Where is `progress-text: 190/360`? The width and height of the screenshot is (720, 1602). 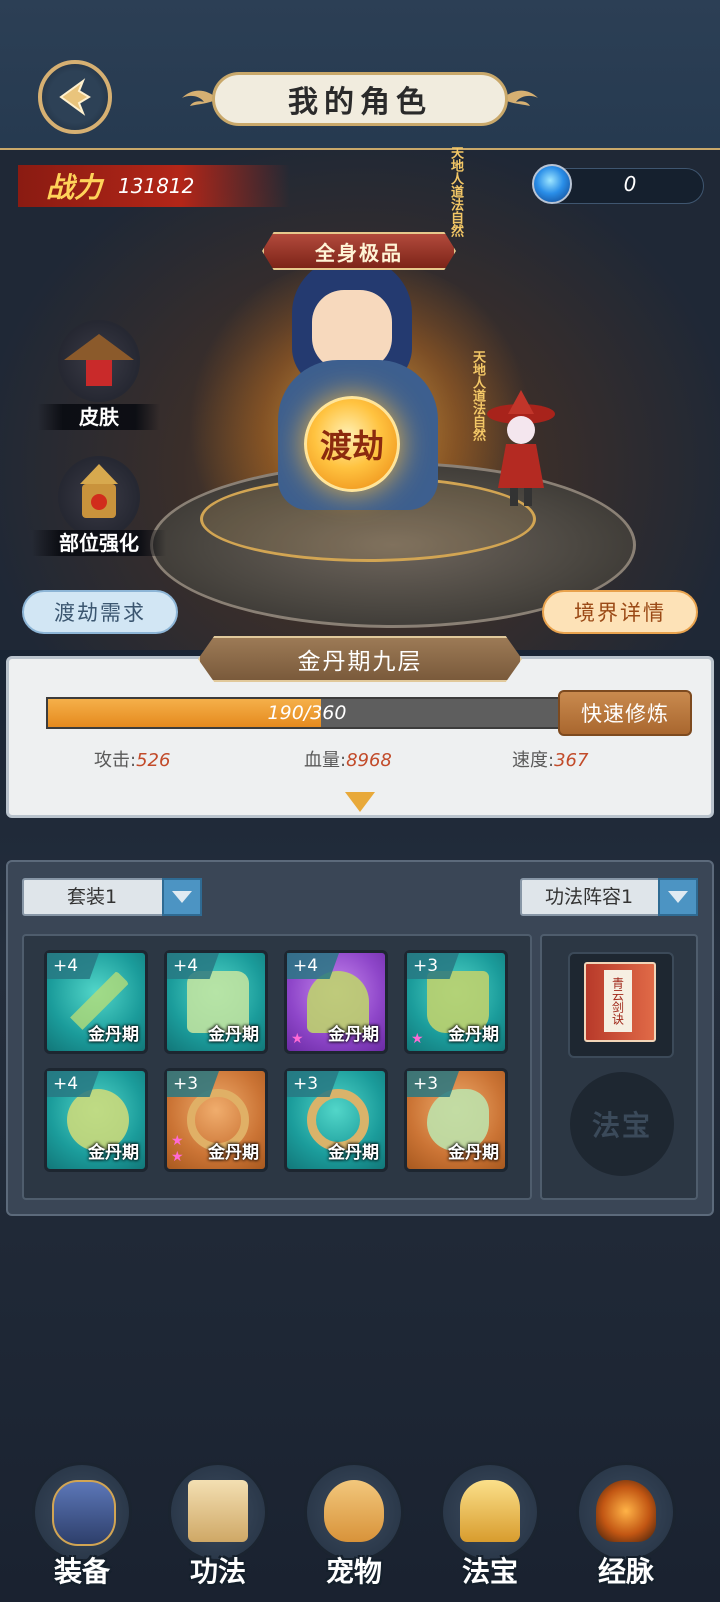 progress-text: 190/360 is located at coordinates (307, 713).